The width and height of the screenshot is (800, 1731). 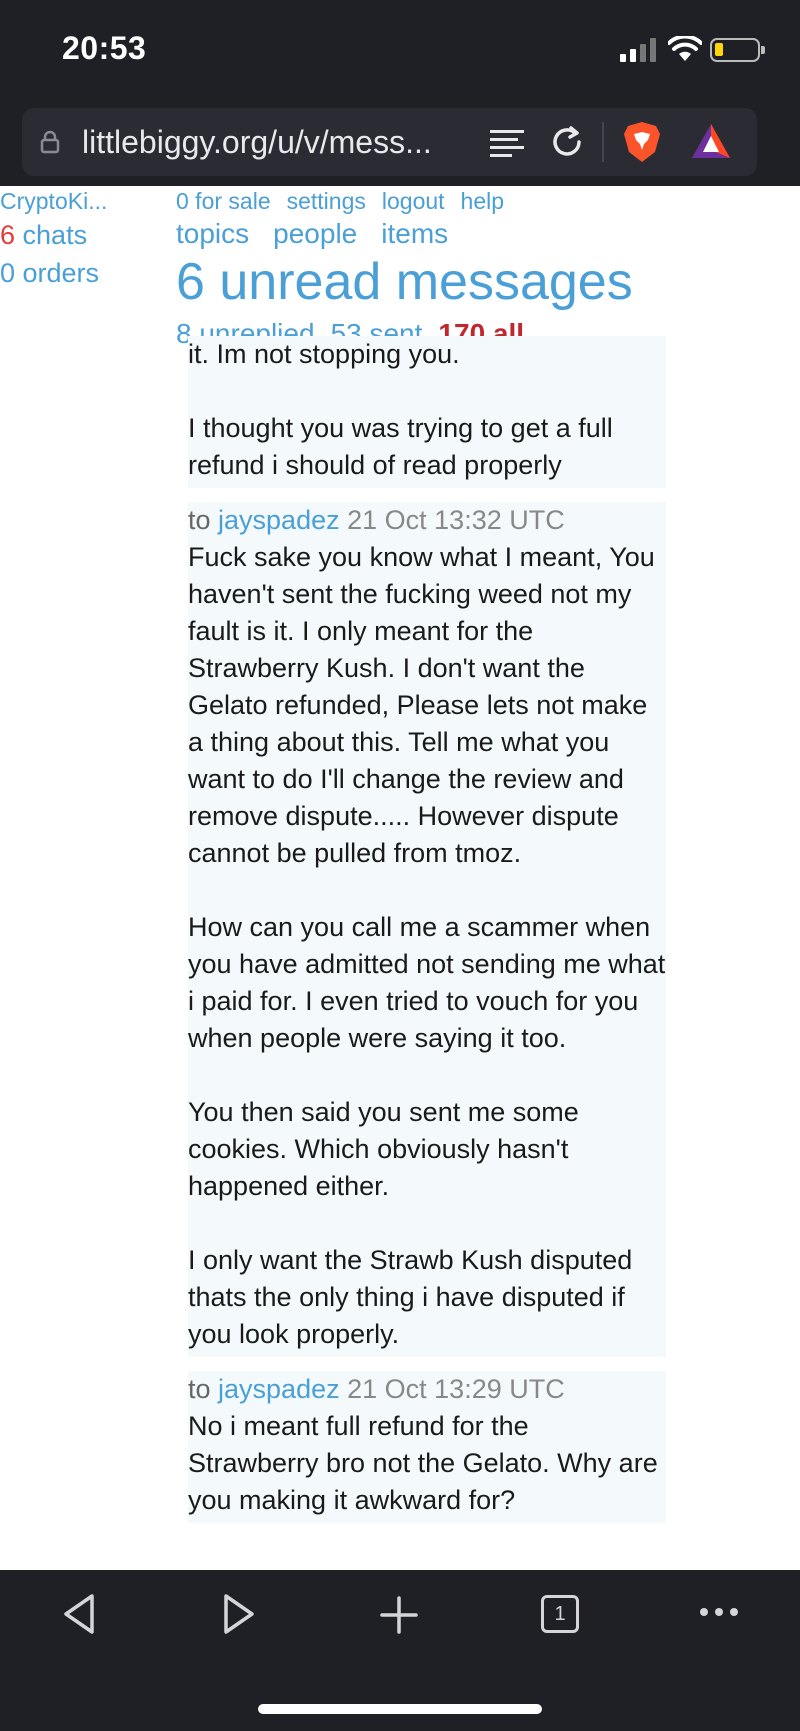 What do you see at coordinates (452, 1389) in the screenshot?
I see `message-timestamp: 21 Oct 13:29 UTC` at bounding box center [452, 1389].